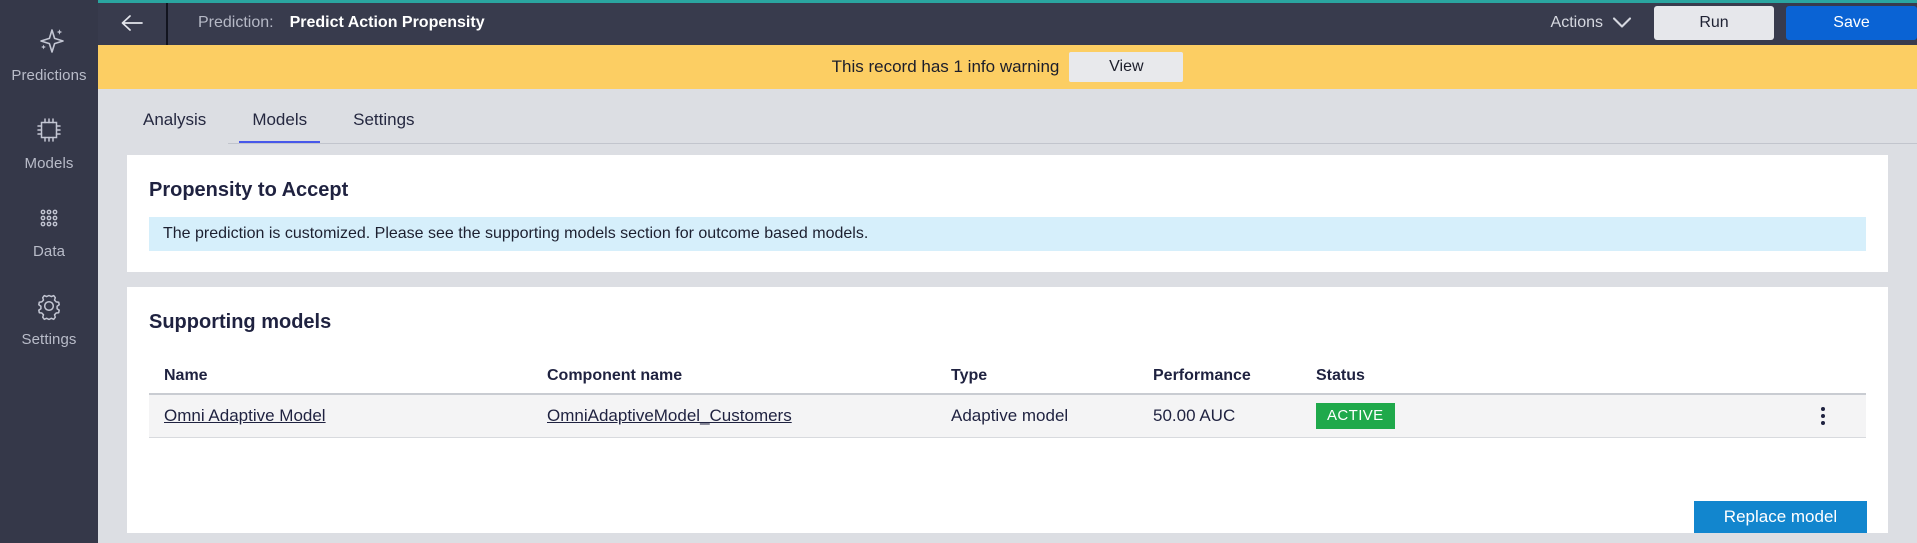 This screenshot has height=543, width=1917. Describe the element at coordinates (236, 22) in the screenshot. I see `header-prefix-label: Prediction:` at that location.